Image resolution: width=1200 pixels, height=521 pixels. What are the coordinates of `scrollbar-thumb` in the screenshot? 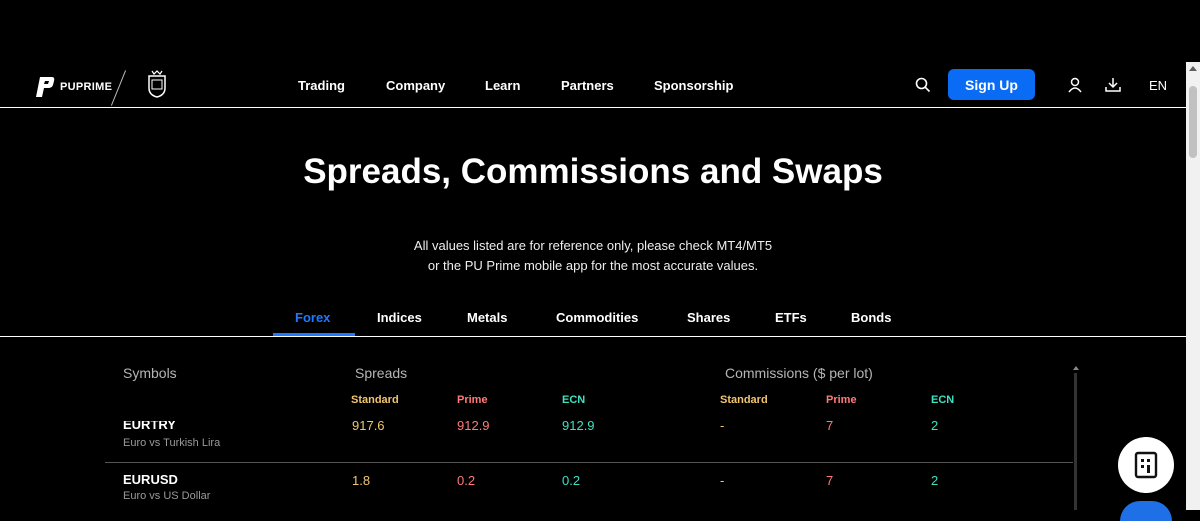 It's located at (1193, 122).